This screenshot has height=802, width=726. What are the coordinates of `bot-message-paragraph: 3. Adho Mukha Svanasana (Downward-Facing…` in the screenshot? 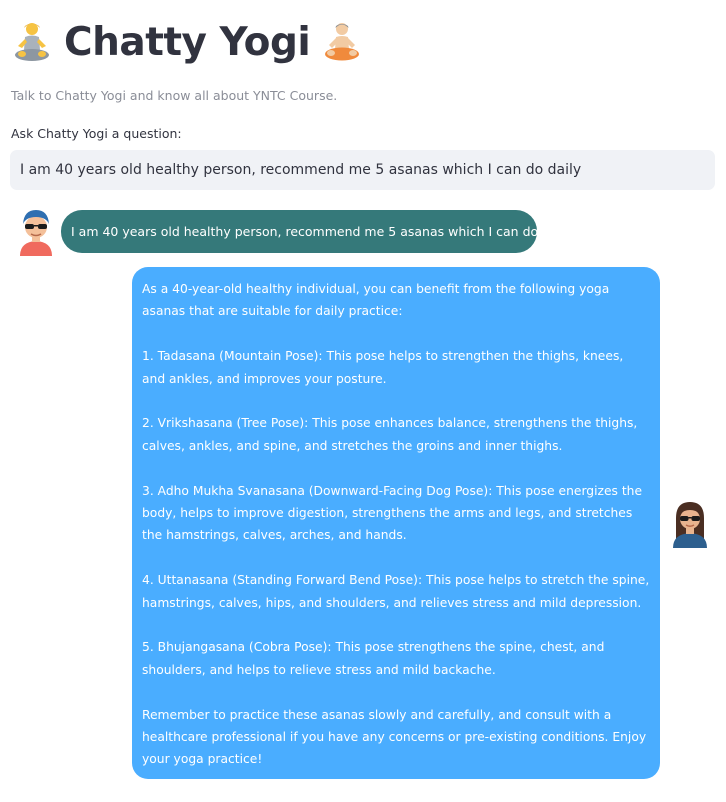 It's located at (392, 513).